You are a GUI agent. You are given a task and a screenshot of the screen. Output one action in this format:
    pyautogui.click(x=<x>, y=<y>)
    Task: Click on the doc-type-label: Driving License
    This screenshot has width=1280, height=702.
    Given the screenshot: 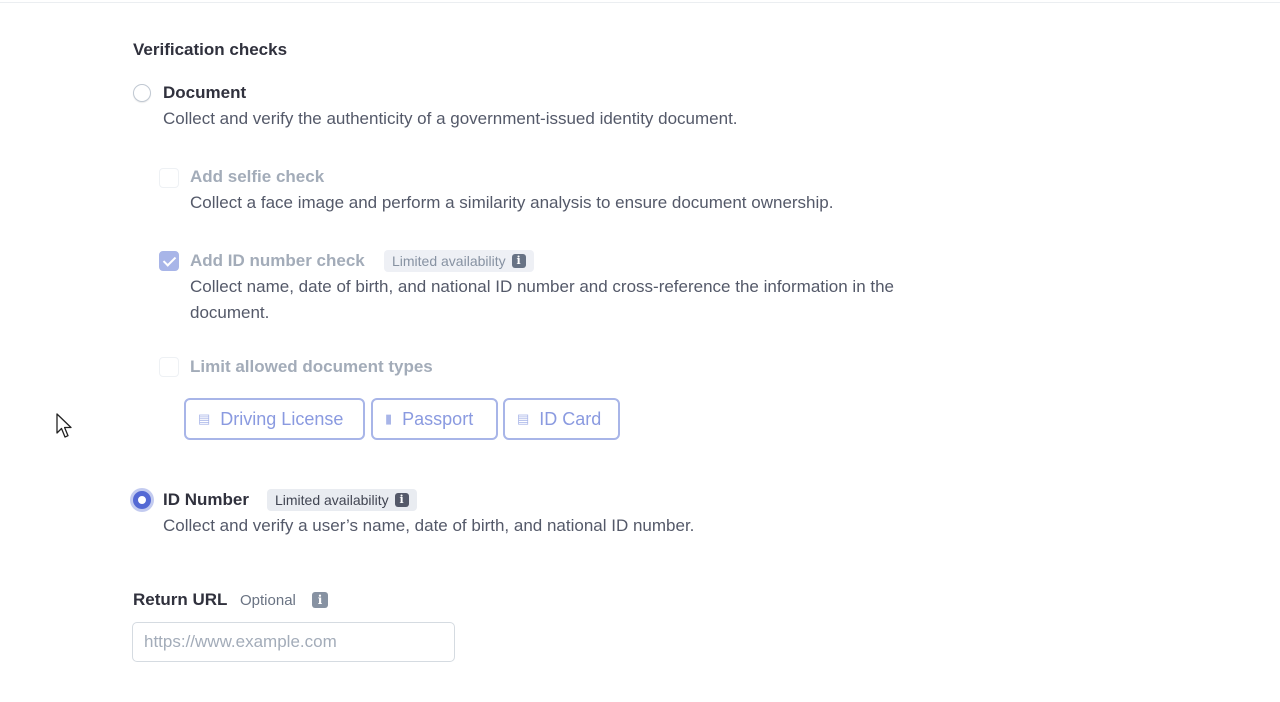 What is the action you would take?
    pyautogui.click(x=282, y=418)
    